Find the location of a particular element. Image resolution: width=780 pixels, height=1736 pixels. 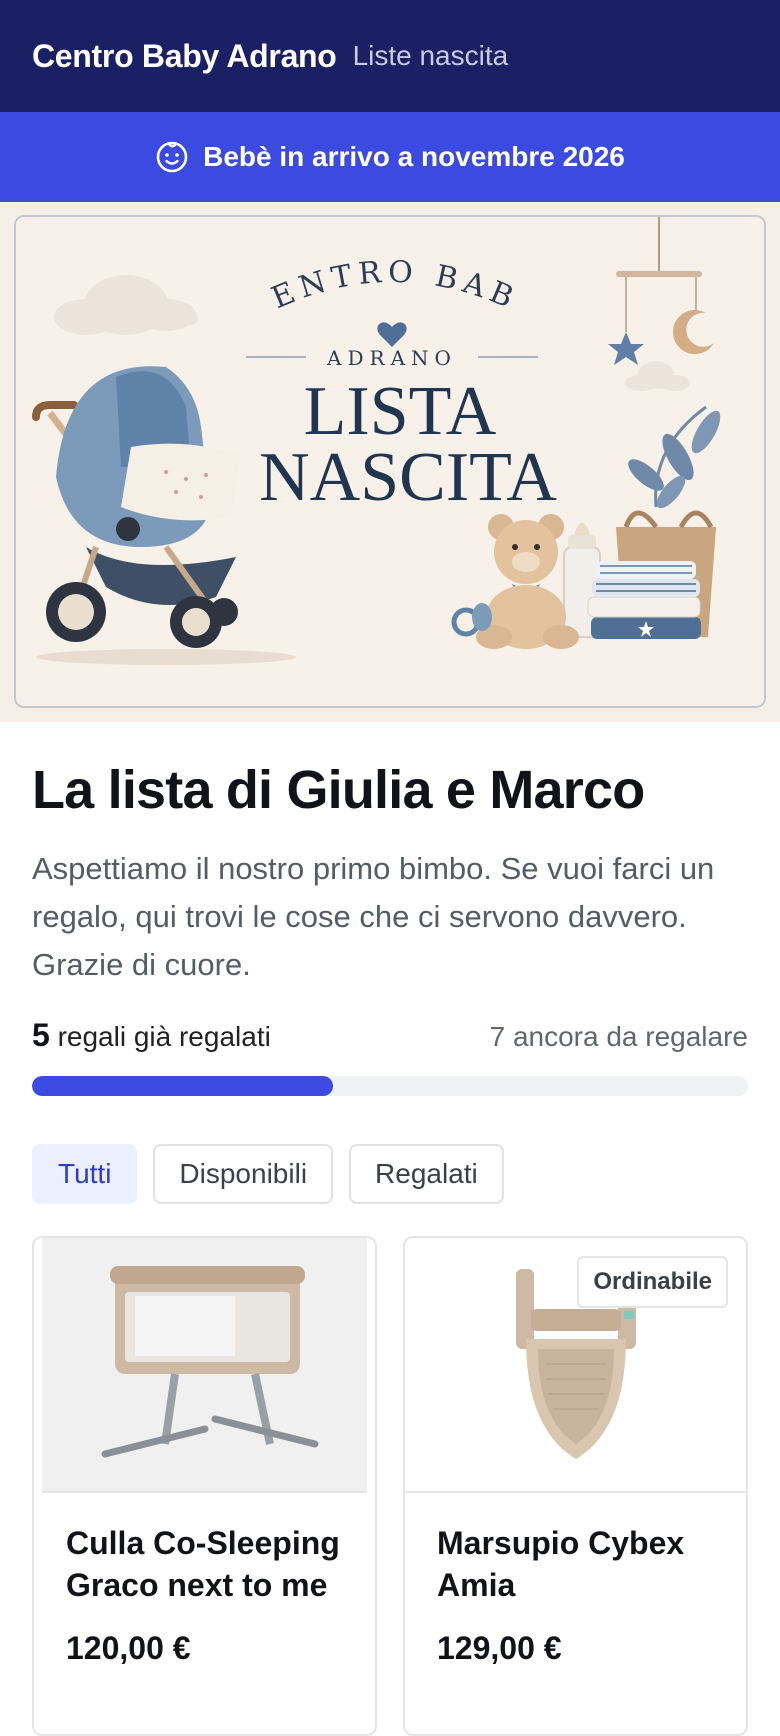

stroller-icon is located at coordinates (164, 515).